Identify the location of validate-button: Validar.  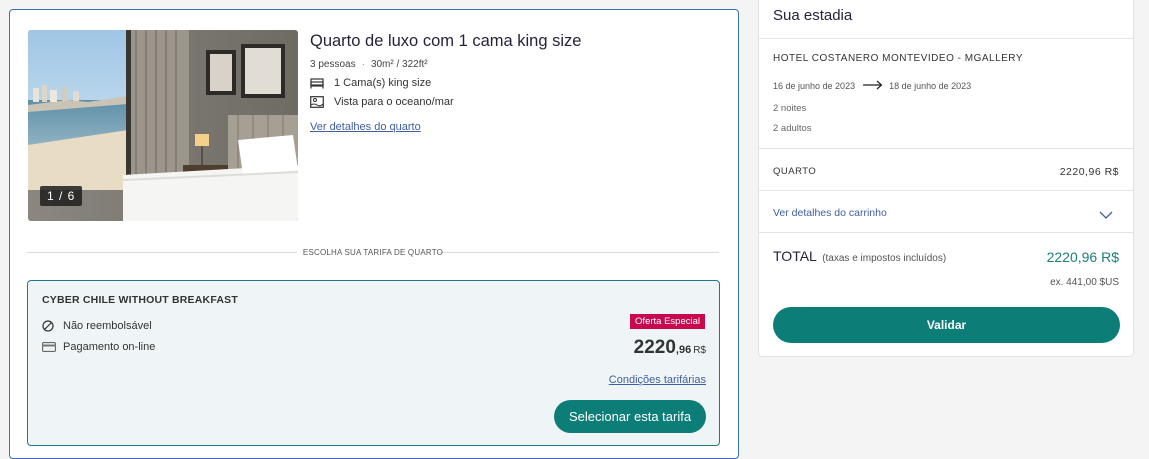
(946, 325).